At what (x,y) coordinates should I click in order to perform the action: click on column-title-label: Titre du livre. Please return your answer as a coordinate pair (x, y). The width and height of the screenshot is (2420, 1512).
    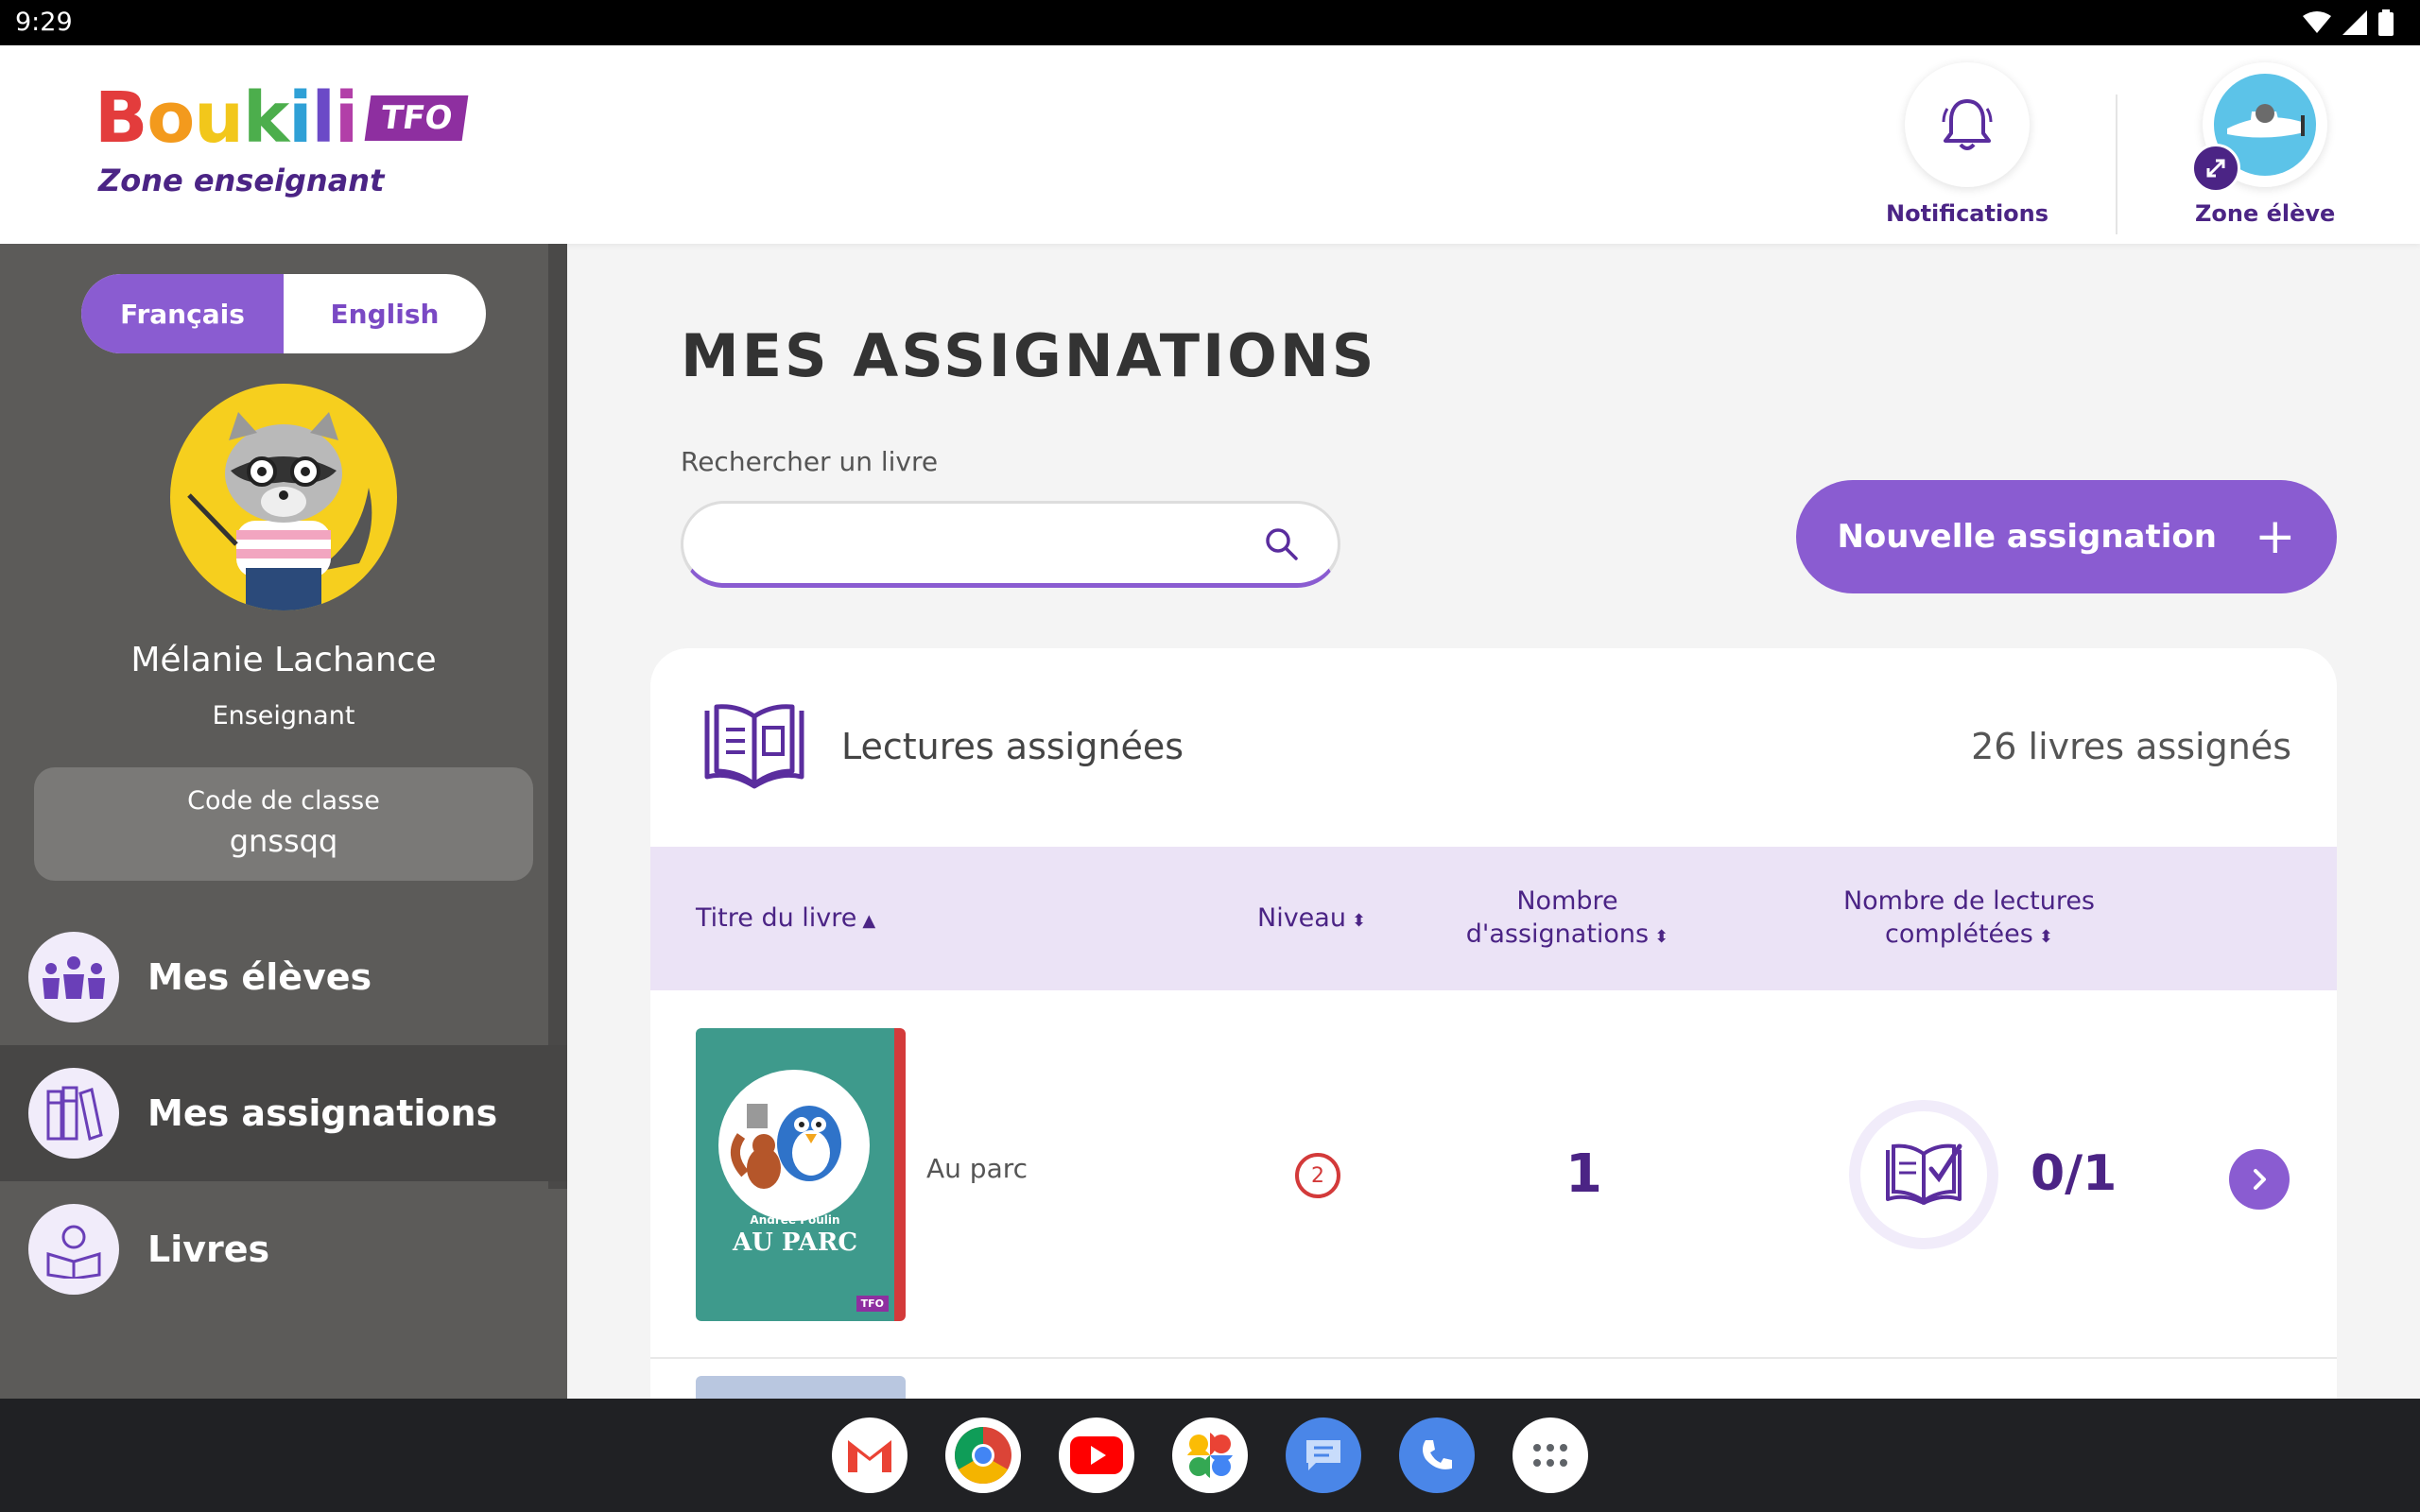
    Looking at the image, I should click on (776, 918).